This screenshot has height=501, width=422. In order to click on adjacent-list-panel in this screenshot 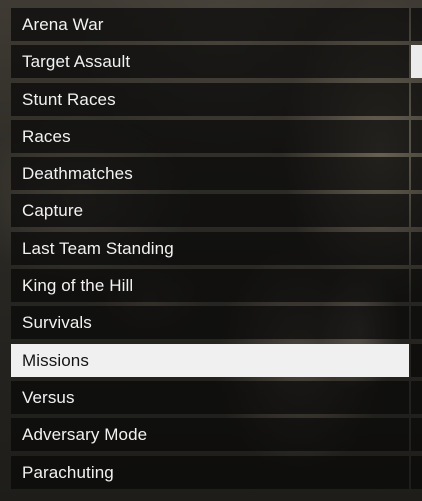, I will do `click(416, 254)`.